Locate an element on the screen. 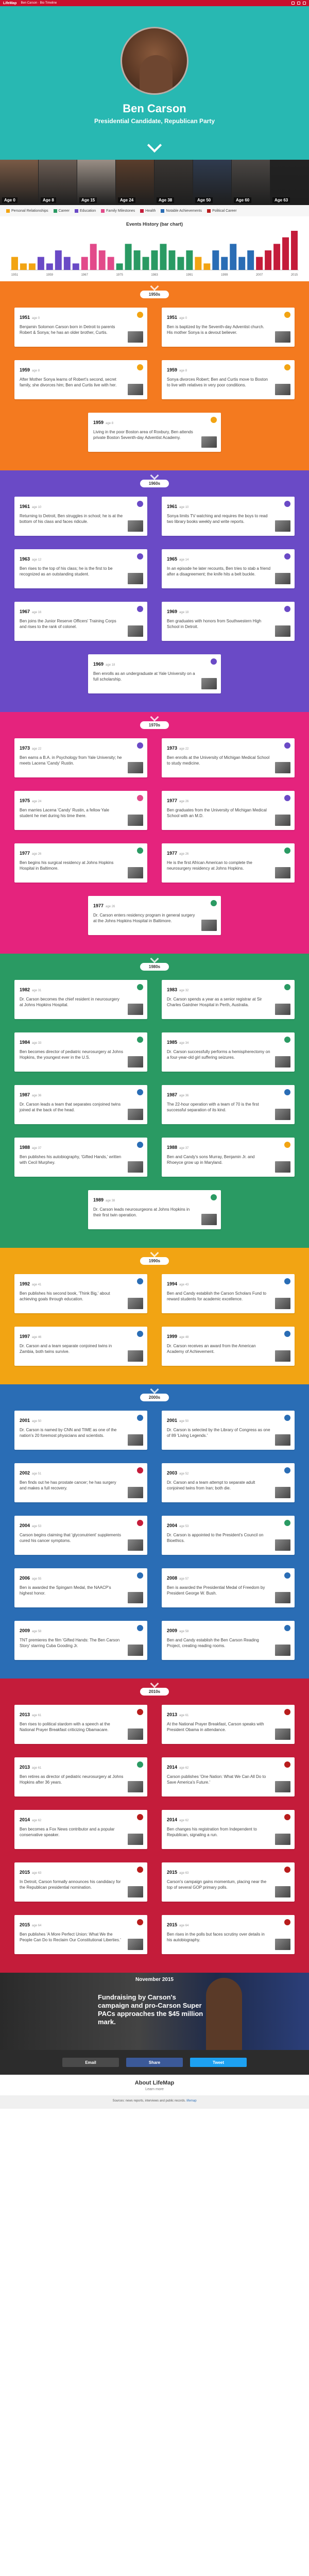 Image resolution: width=309 pixels, height=2576 pixels. legend-item: Career is located at coordinates (61, 211).